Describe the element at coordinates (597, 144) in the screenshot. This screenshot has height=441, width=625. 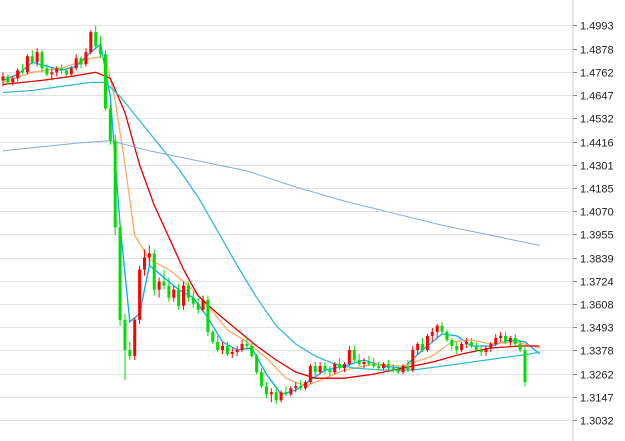
I see `y-tick-label: 1.4416` at that location.